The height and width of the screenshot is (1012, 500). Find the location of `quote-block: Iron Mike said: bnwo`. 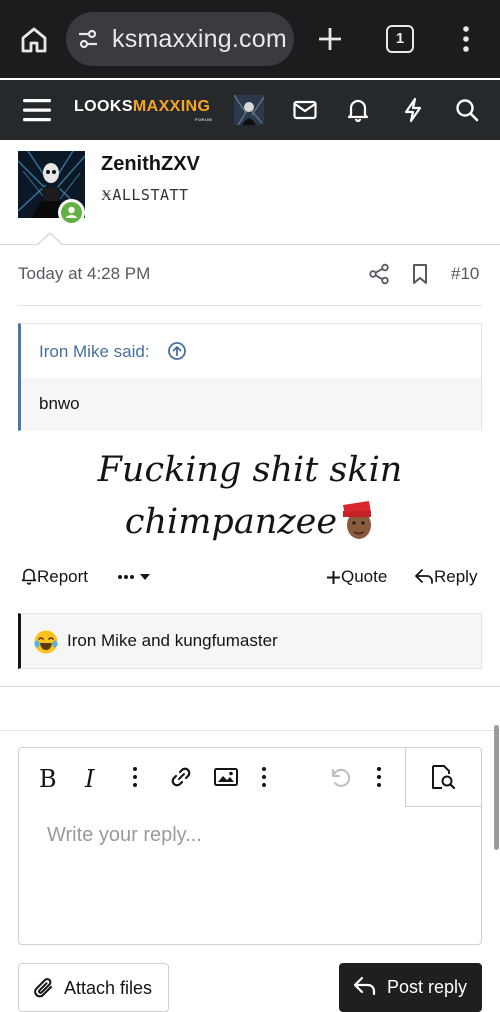

quote-block: Iron Mike said: bnwo is located at coordinates (250, 377).